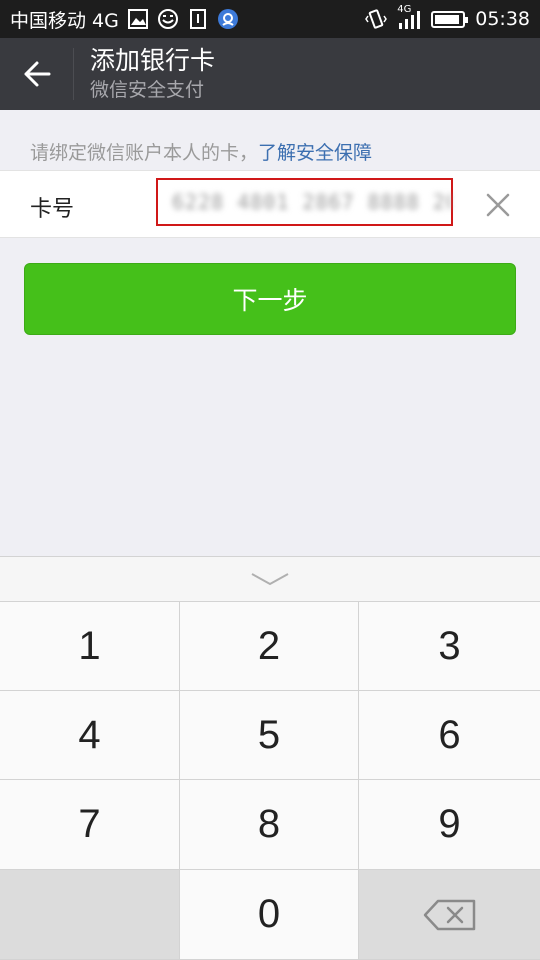  What do you see at coordinates (124, 19) in the screenshot?
I see `status-left: 中国移动 4G` at bounding box center [124, 19].